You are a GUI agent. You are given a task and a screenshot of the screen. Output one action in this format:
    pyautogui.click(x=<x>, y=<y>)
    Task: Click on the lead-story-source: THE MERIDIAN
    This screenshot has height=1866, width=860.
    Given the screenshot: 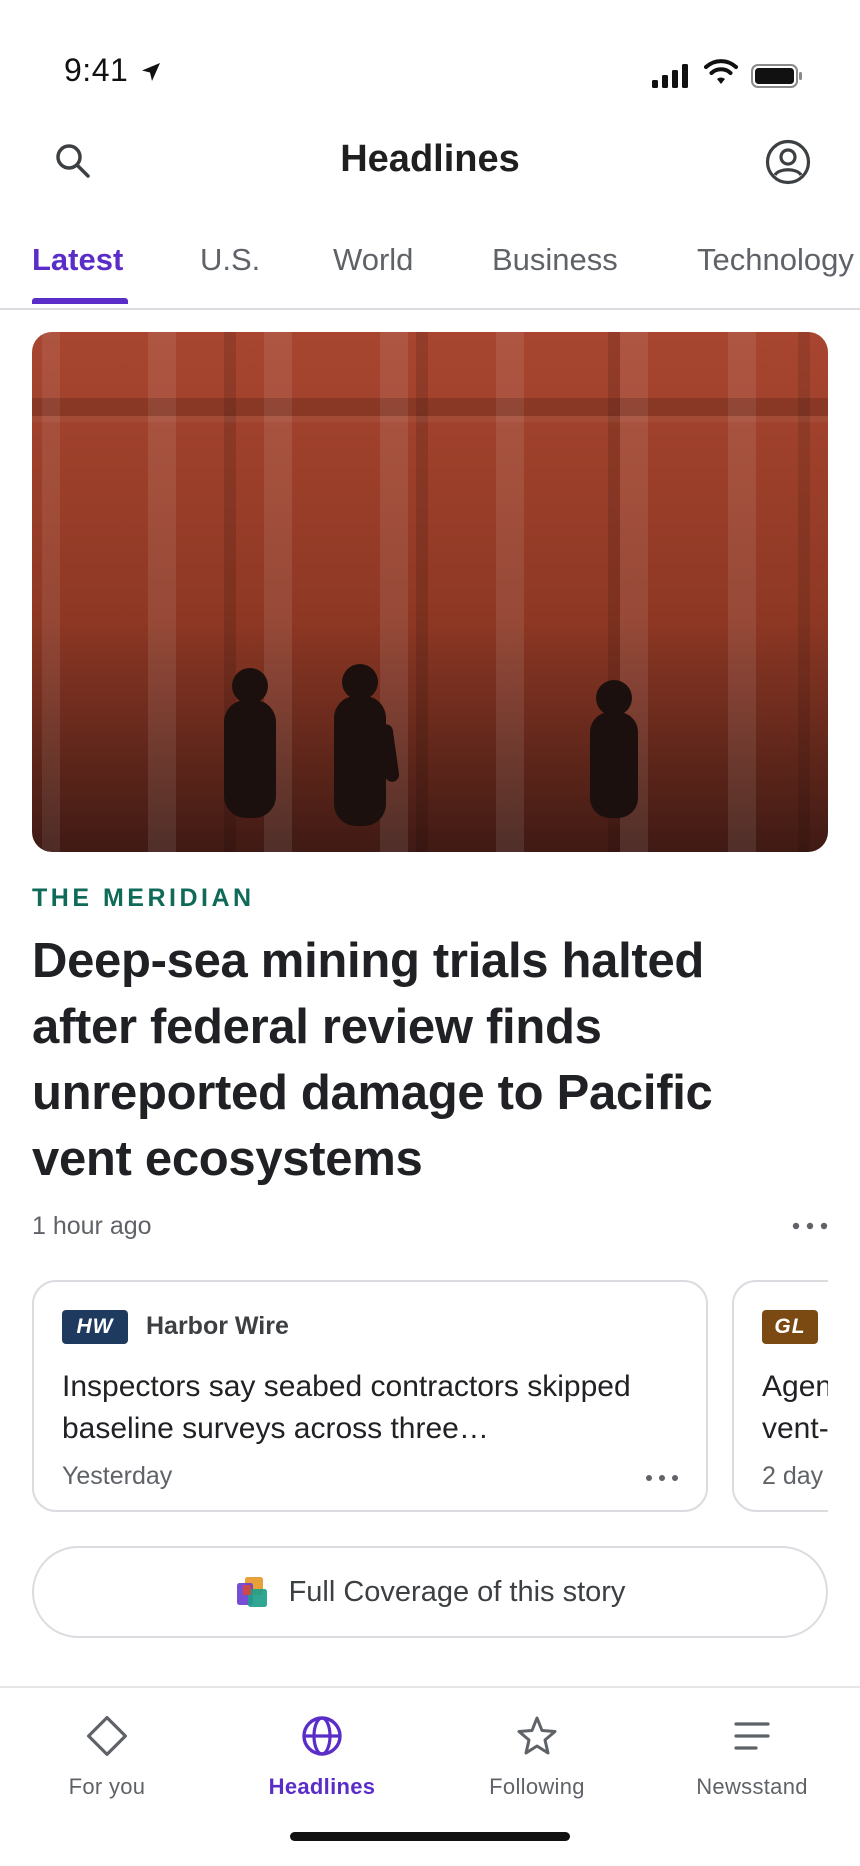 What is the action you would take?
    pyautogui.click(x=143, y=898)
    